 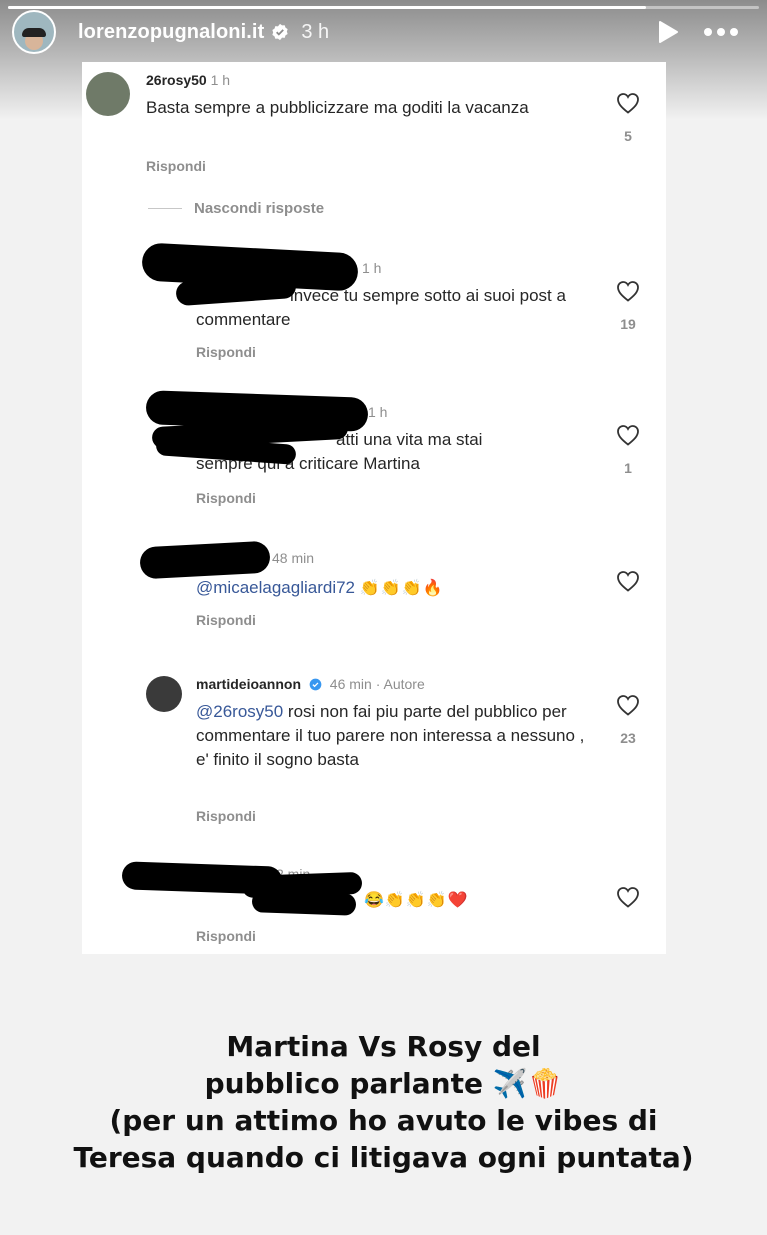 What do you see at coordinates (416, 900) in the screenshot?
I see `comment-emojis: 😂👏👏👏❤️` at bounding box center [416, 900].